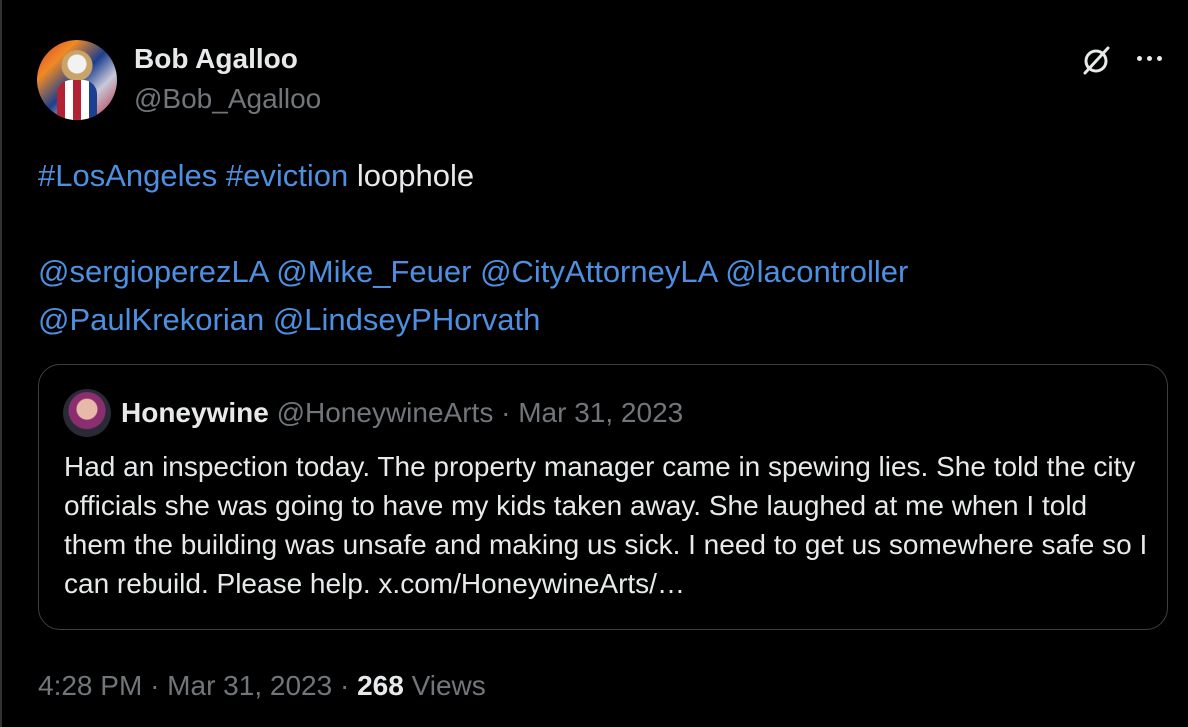  What do you see at coordinates (77, 80) in the screenshot?
I see `author-avatar` at bounding box center [77, 80].